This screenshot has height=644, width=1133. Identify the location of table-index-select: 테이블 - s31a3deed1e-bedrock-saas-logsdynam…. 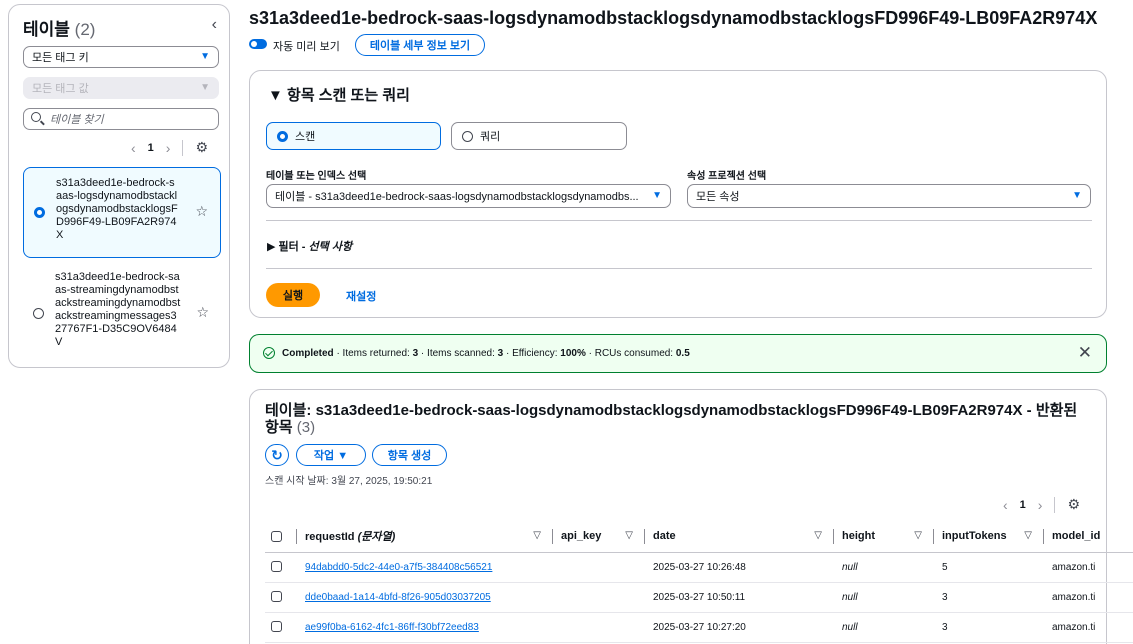
(468, 196).